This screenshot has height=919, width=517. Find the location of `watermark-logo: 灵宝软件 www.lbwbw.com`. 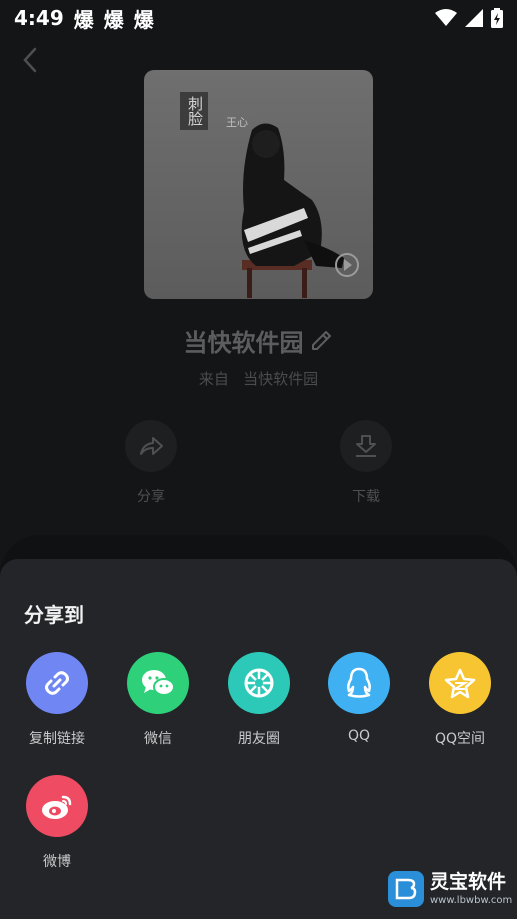

watermark-logo: 灵宝软件 www.lbwbw.com is located at coordinates (450, 889).